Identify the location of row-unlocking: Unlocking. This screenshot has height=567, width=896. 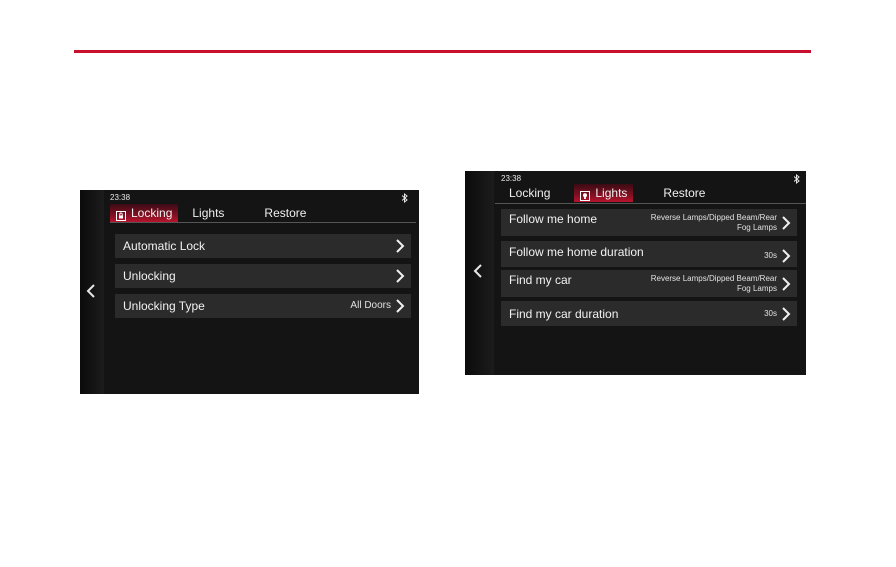
(263, 276).